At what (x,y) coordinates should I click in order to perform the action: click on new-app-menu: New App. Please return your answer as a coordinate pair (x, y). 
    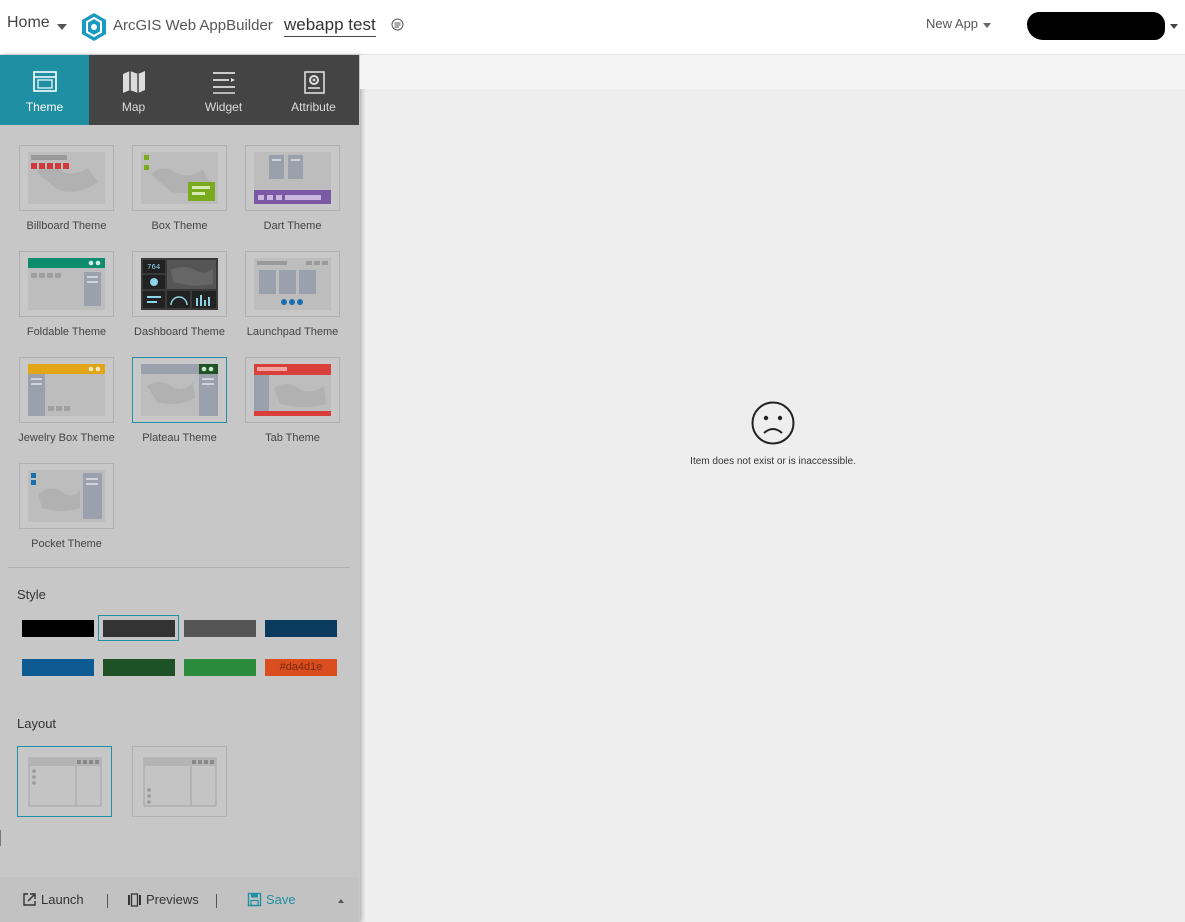
    Looking at the image, I should click on (952, 23).